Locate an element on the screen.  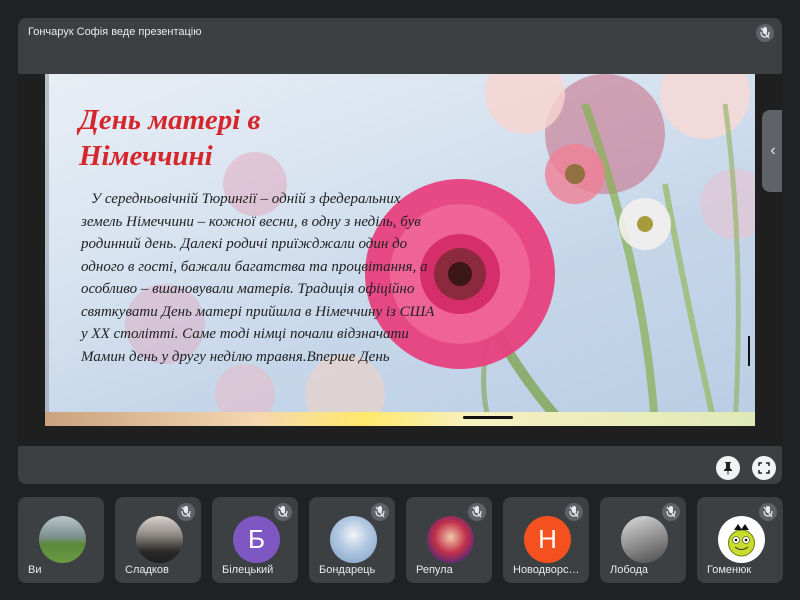
slide-scroll-indicator is located at coordinates (488, 417).